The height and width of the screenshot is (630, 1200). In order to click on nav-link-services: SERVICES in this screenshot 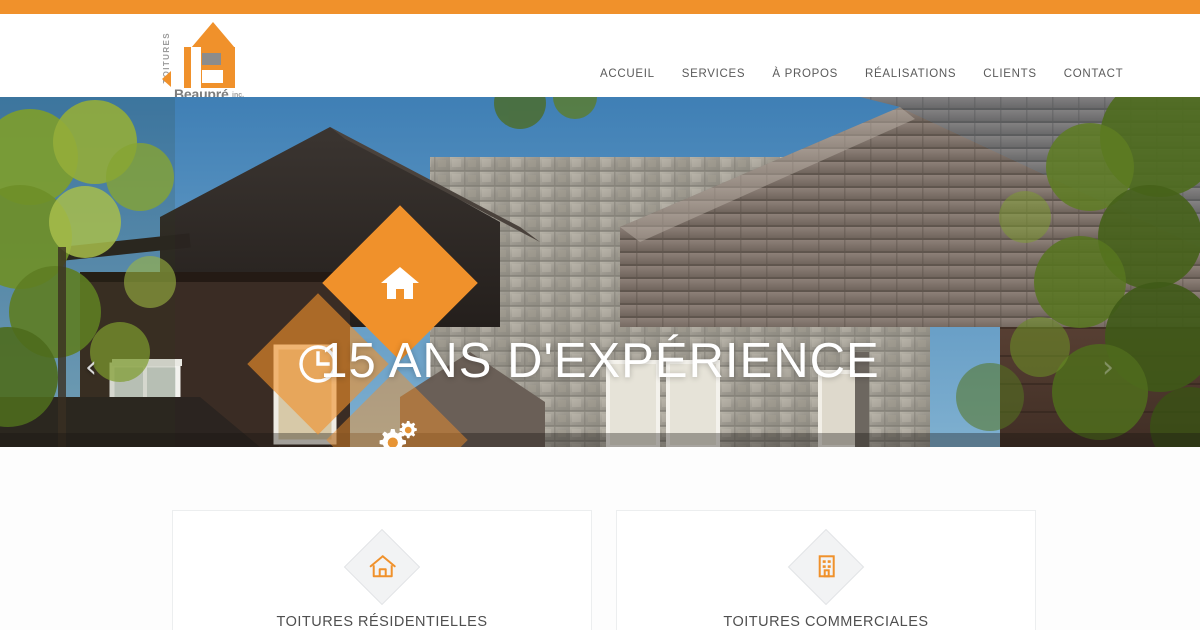, I will do `click(714, 74)`.